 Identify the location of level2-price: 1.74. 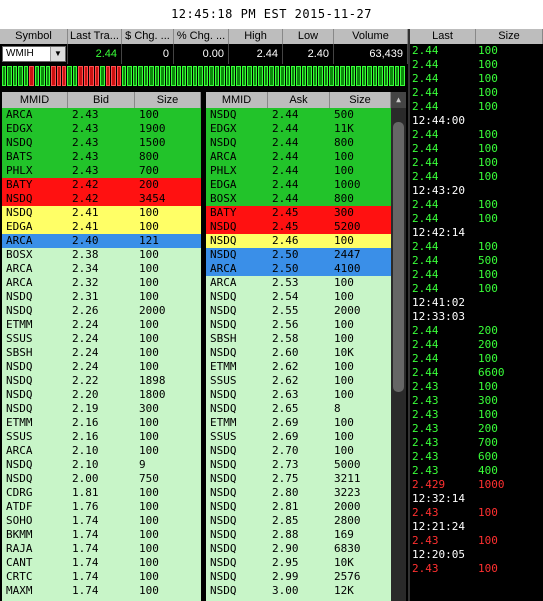
(85, 590).